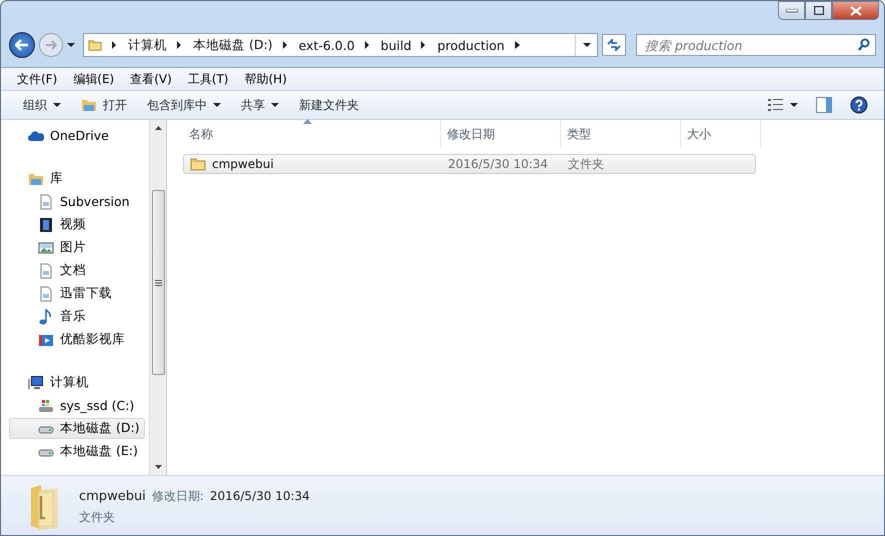 This screenshot has width=885, height=536. I want to click on breadcrumb: 本地磁盘 (D:), so click(225, 45).